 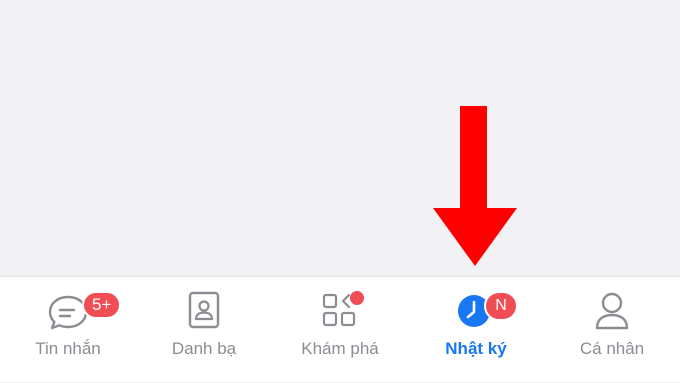 I want to click on tab-contacts: Danh bạ, so click(x=204, y=330).